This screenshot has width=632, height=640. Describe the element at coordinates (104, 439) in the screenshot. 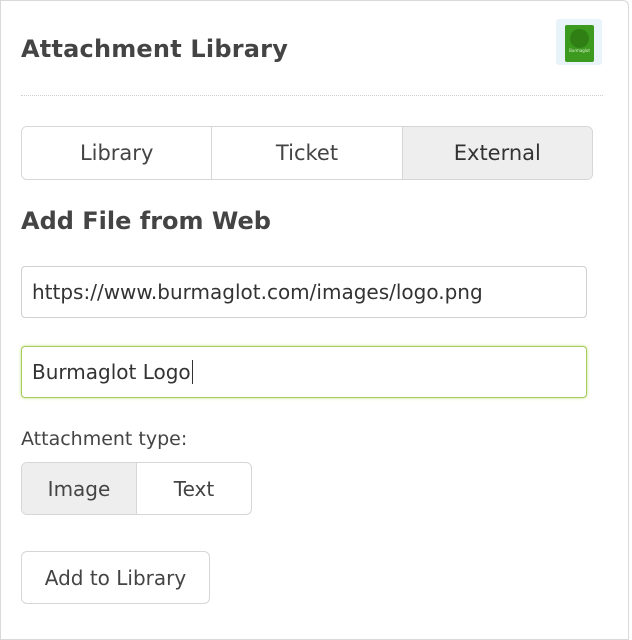

I see `attachment-type-label: Attachment type:` at that location.